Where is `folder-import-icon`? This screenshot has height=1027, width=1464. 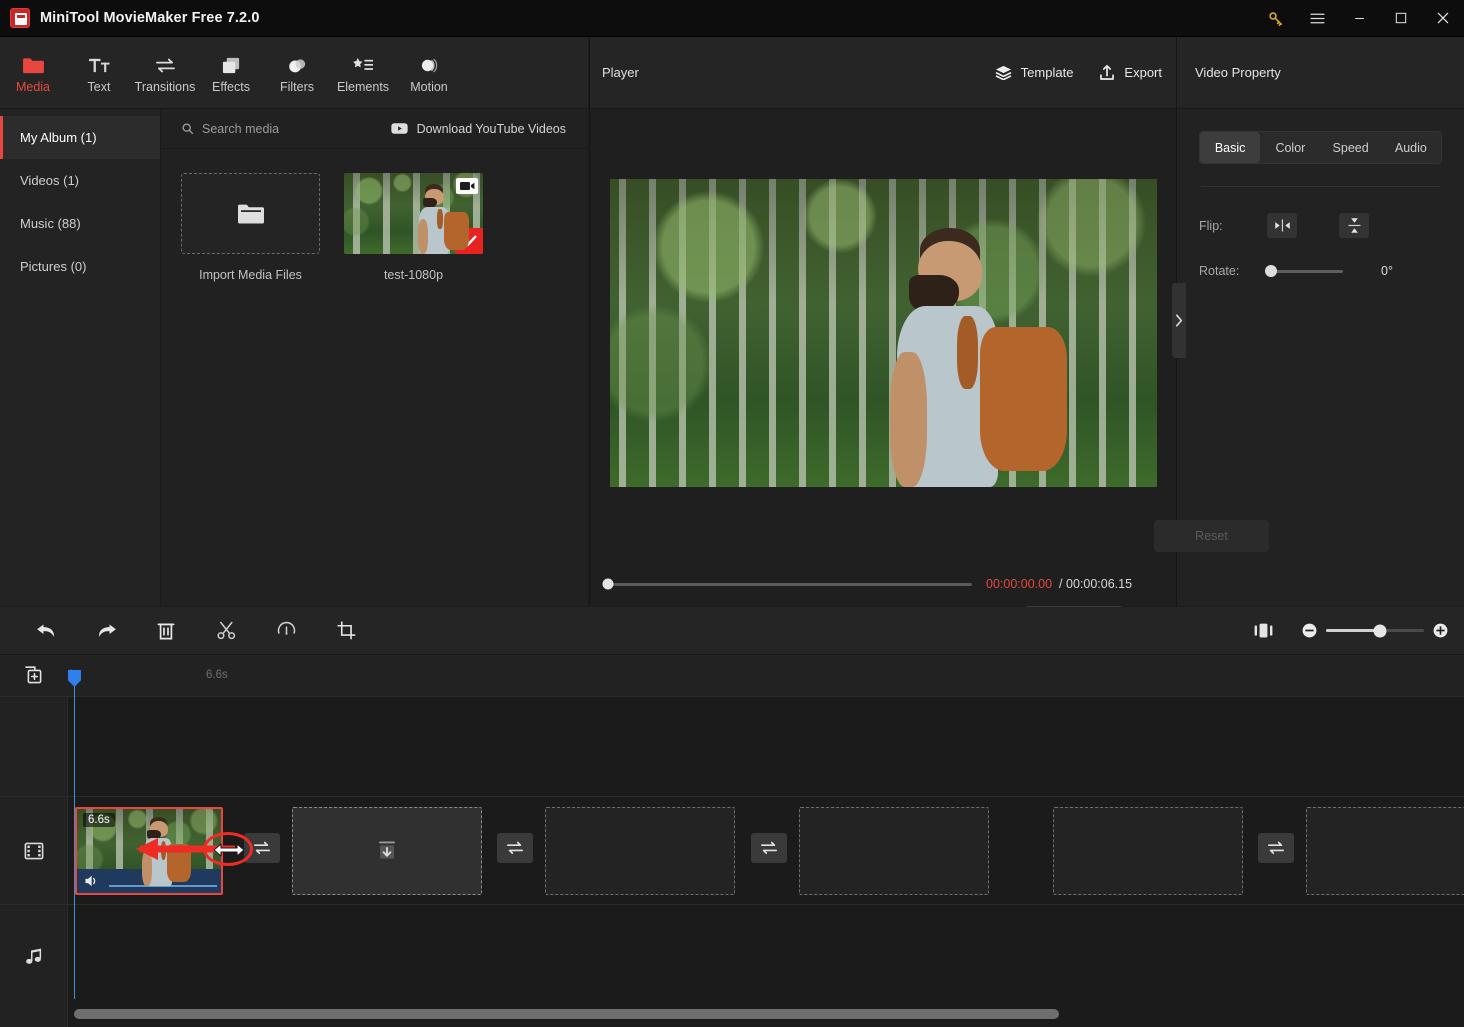
folder-import-icon is located at coordinates (250, 213).